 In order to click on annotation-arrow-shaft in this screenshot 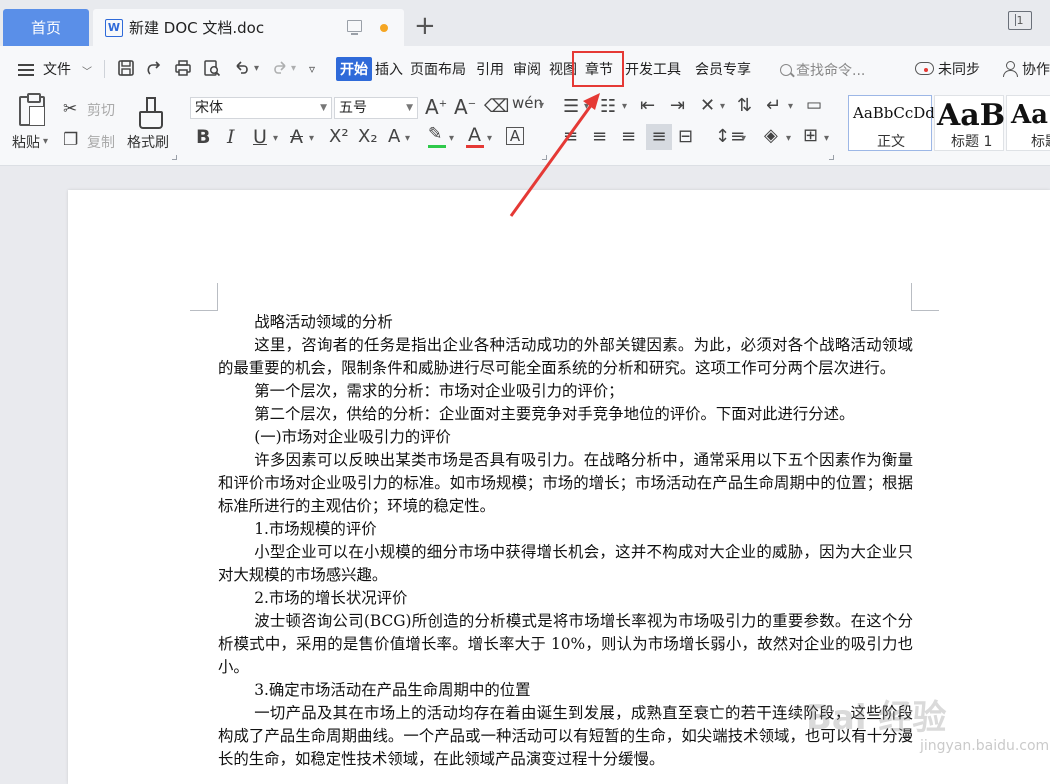, I will do `click(551, 160)`.